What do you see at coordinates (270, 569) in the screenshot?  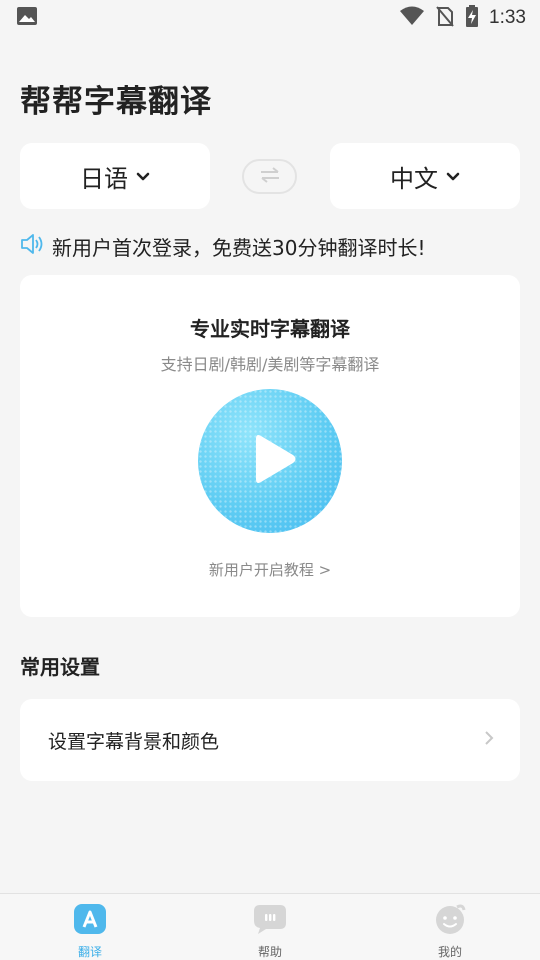 I see `tutorial-link: 新用户开启教程 >` at bounding box center [270, 569].